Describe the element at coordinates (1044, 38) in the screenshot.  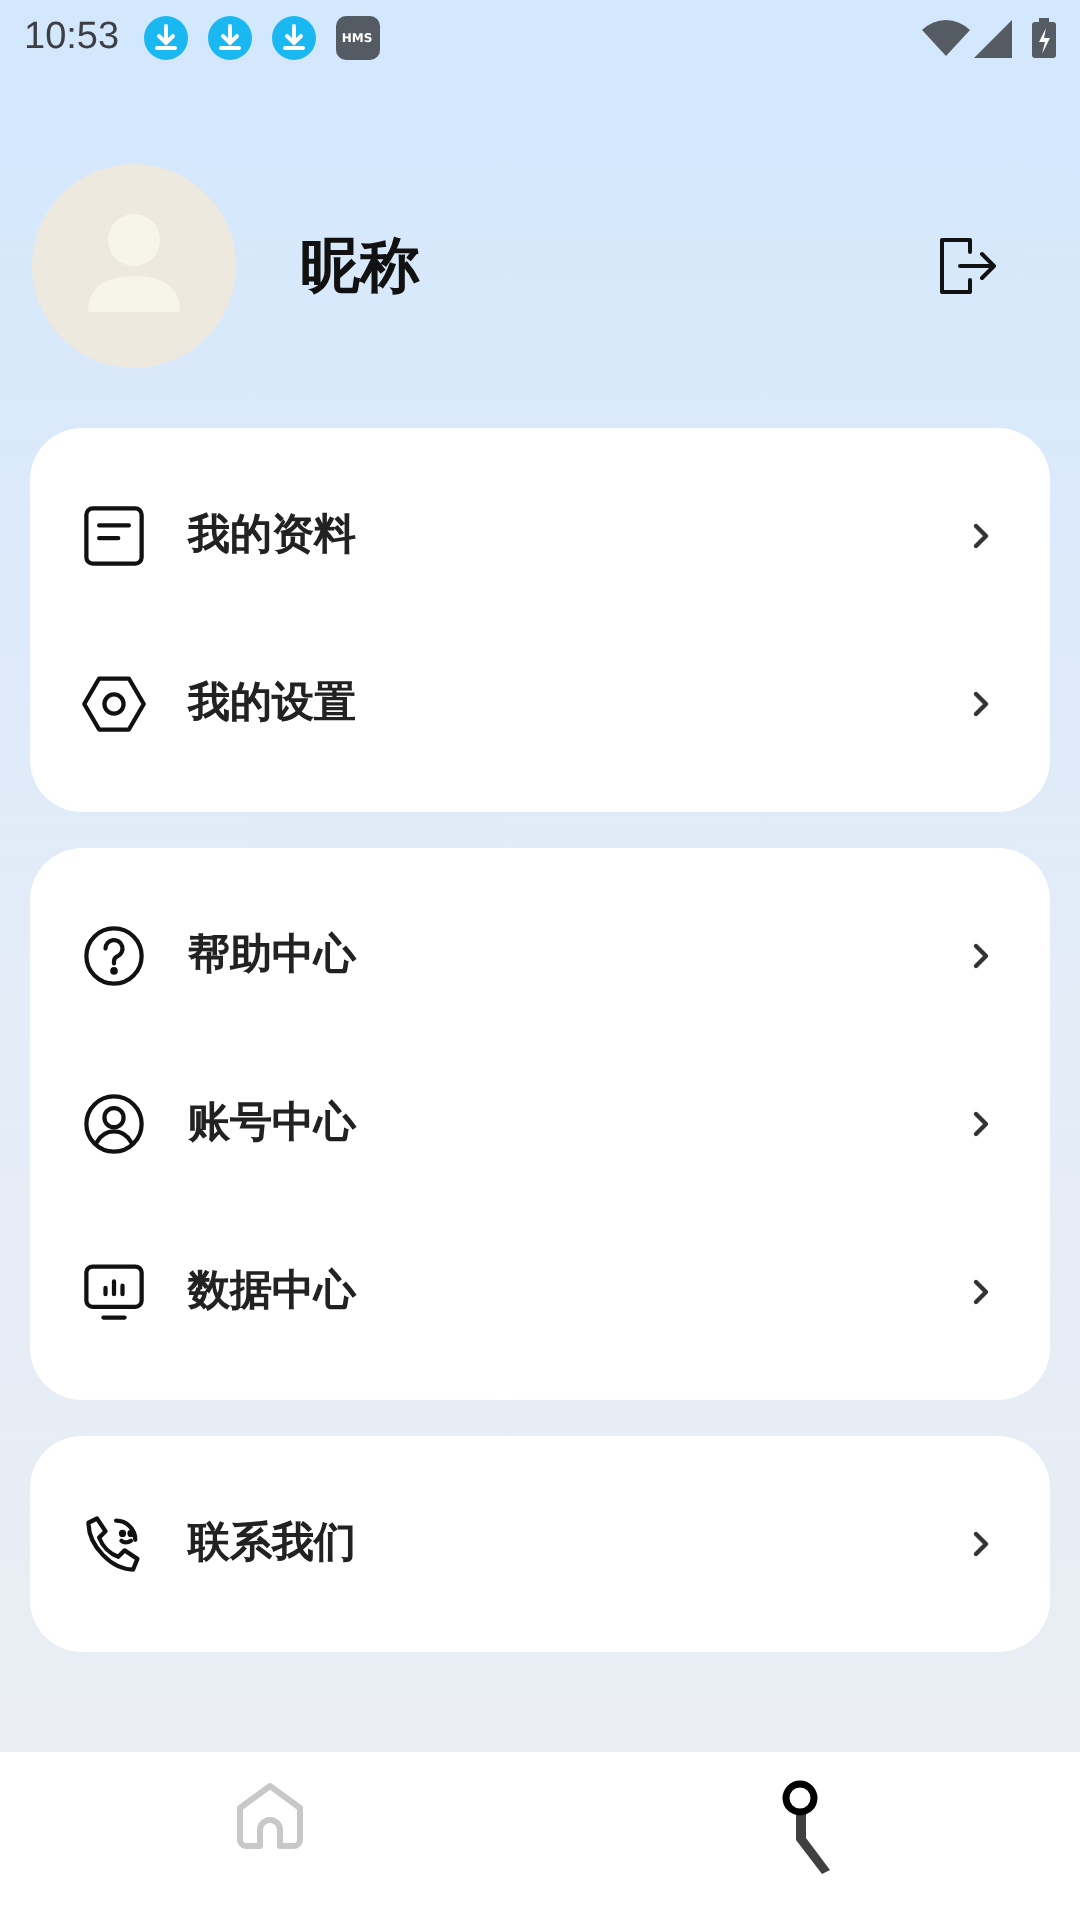
I see `battery-icon` at that location.